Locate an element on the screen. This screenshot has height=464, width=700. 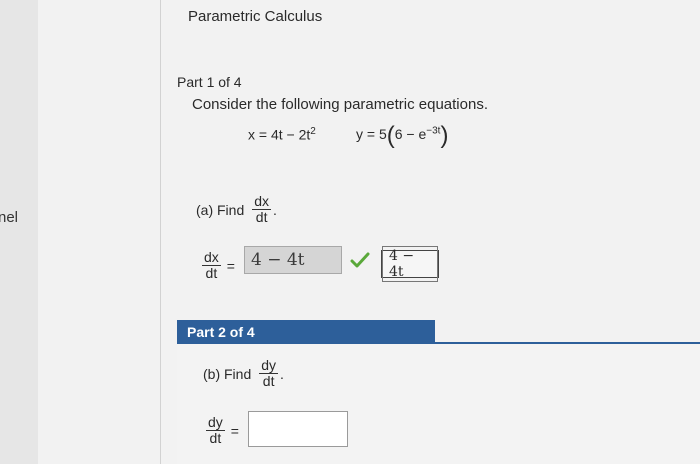
side-panel-label: nel is located at coordinates (9, 217).